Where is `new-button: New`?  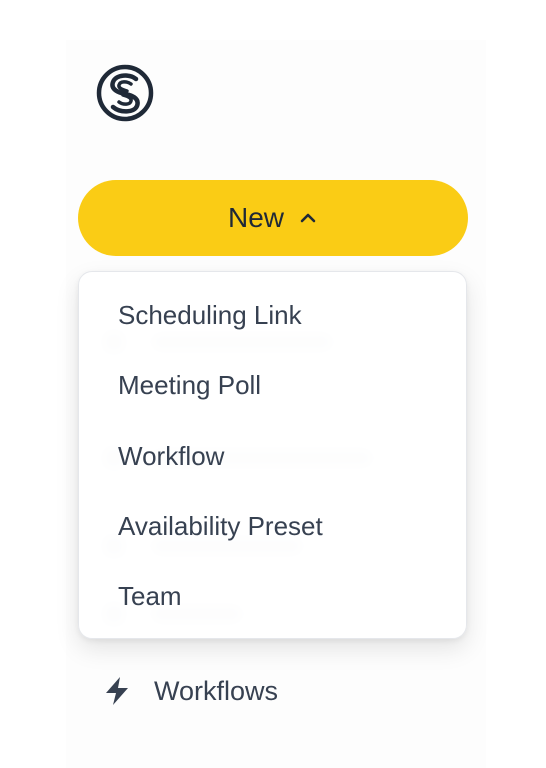 new-button: New is located at coordinates (273, 218).